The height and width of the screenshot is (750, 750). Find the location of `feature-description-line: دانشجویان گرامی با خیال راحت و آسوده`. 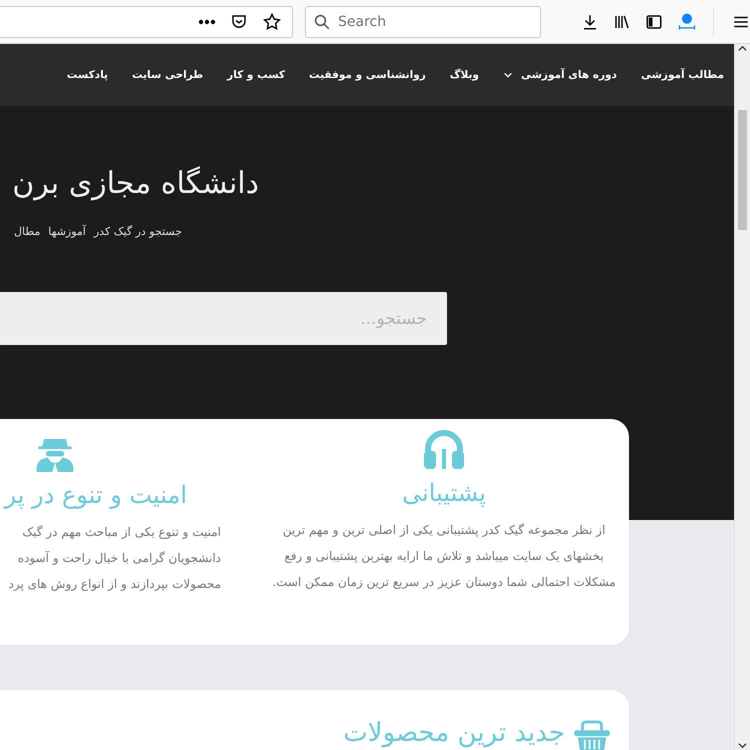

feature-description-line: دانشجویان گرامی با خیال راحت و آسوده is located at coordinates (120, 558).